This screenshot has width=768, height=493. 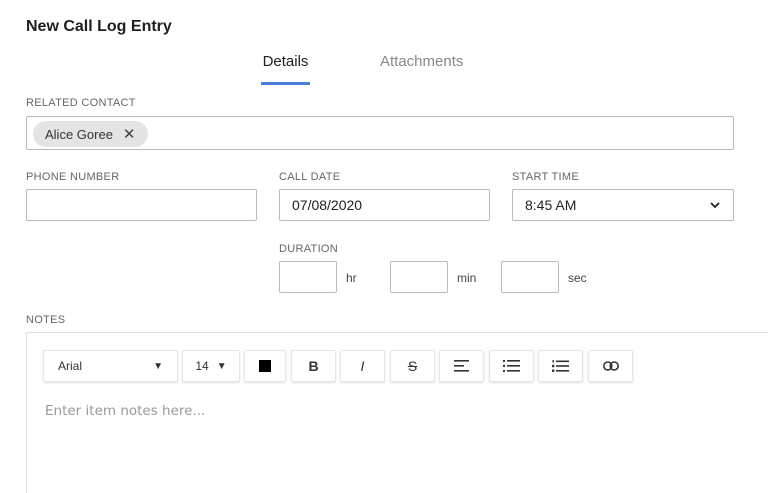 I want to click on chevron-down-icon, so click(x=715, y=205).